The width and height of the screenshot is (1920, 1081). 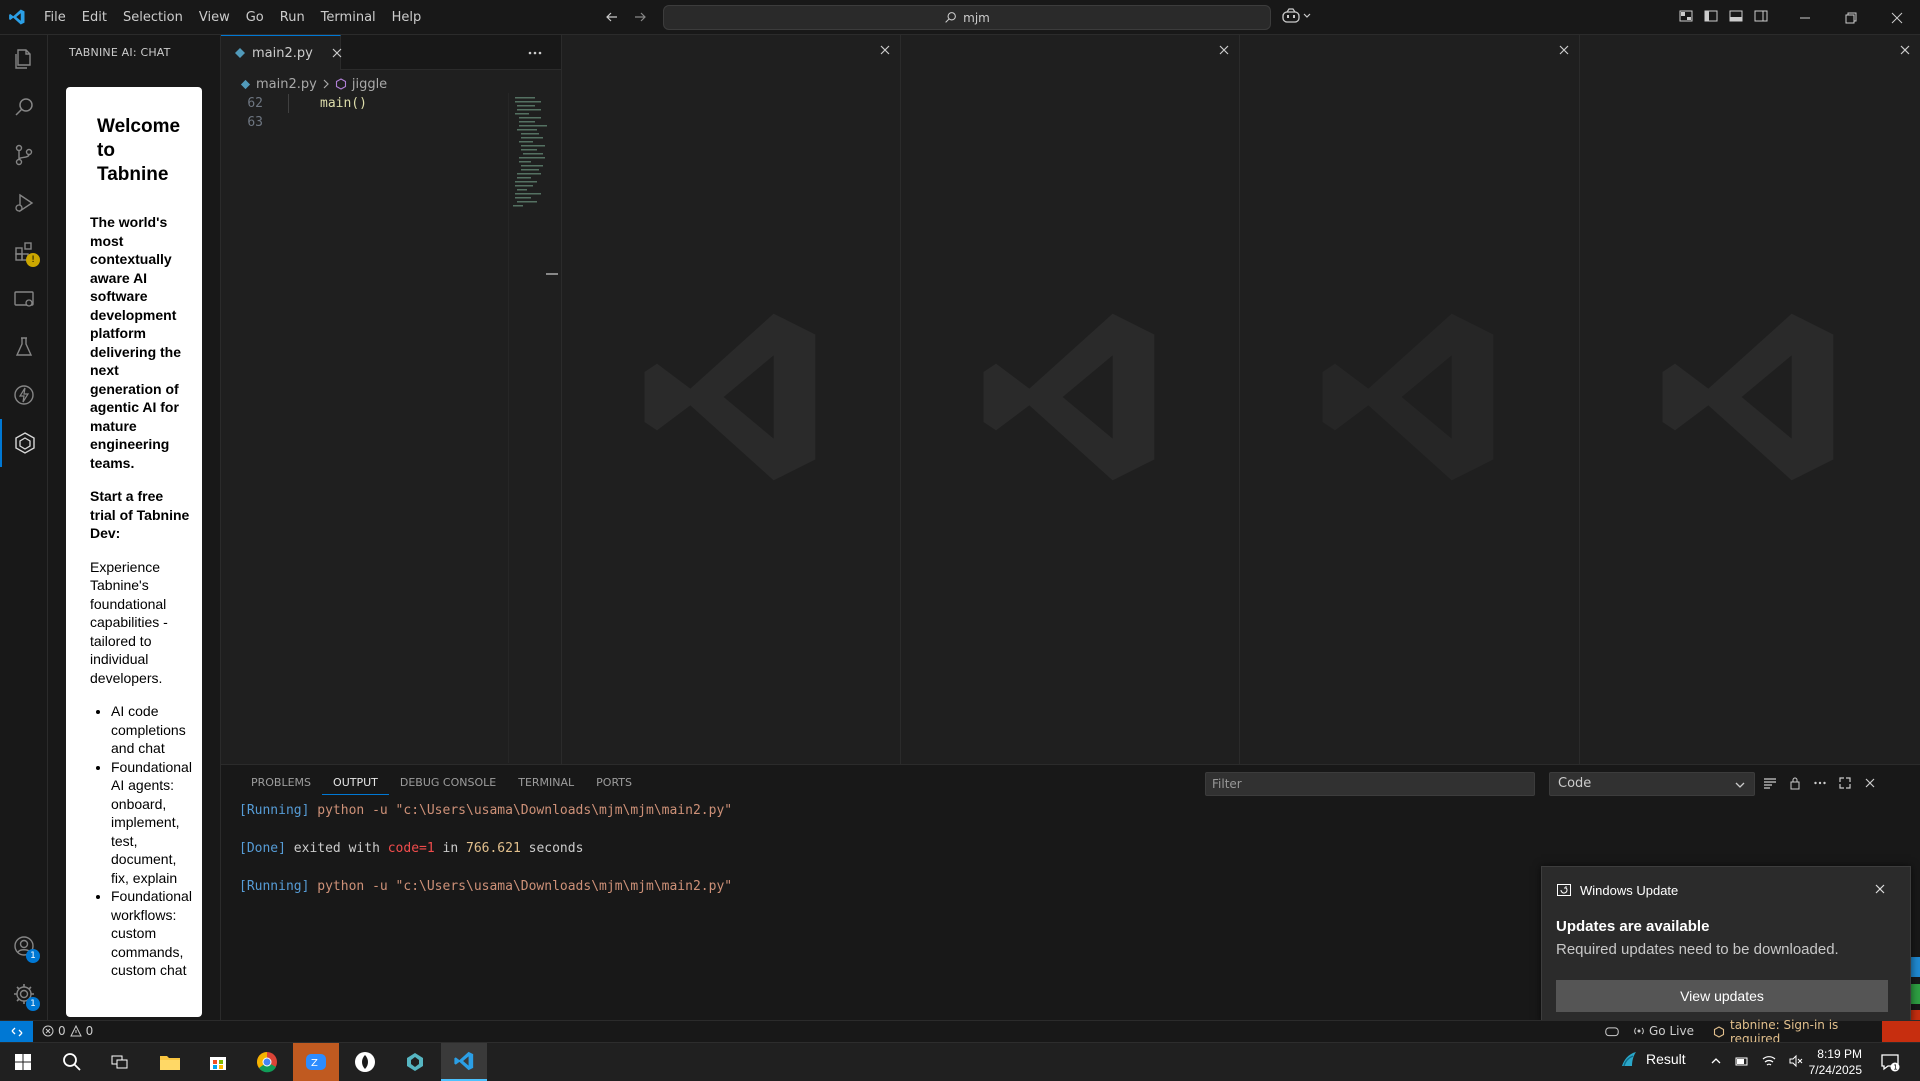 I want to click on toggle-sidebar-icon, so click(x=1711, y=16).